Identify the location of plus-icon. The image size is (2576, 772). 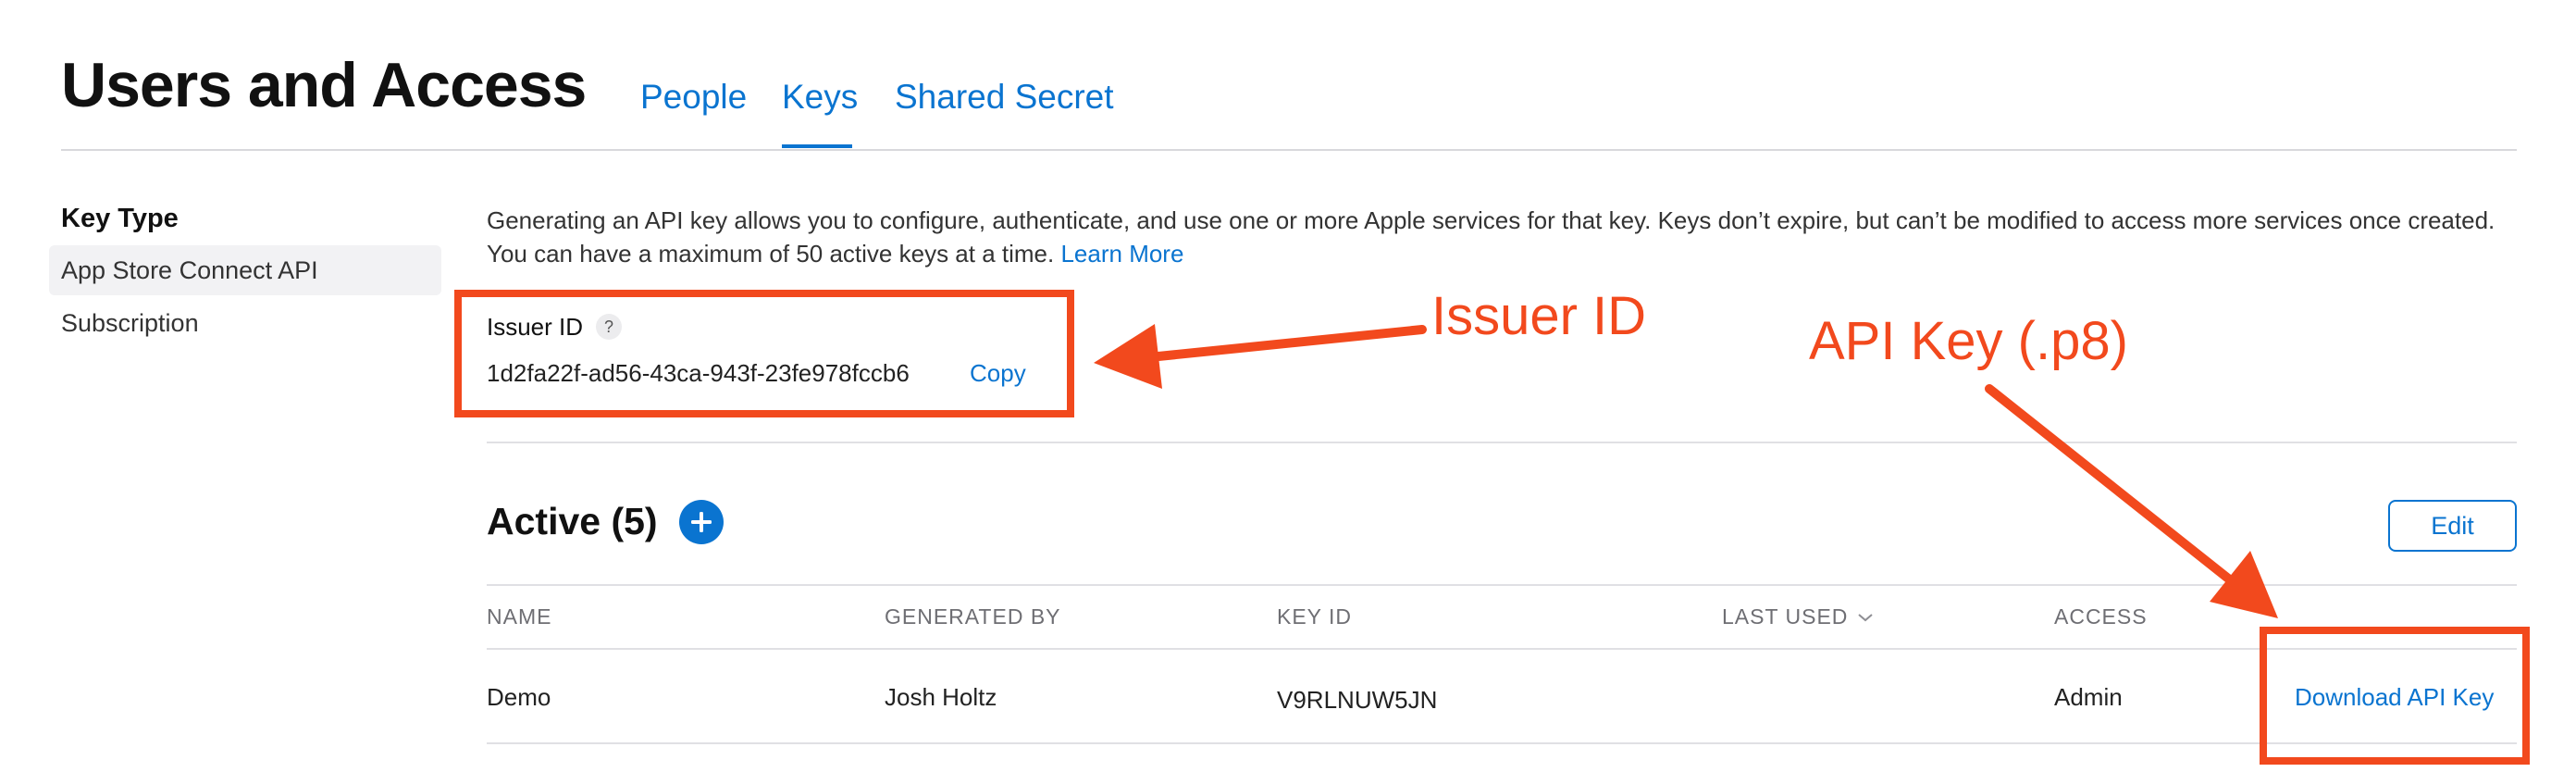
(702, 522).